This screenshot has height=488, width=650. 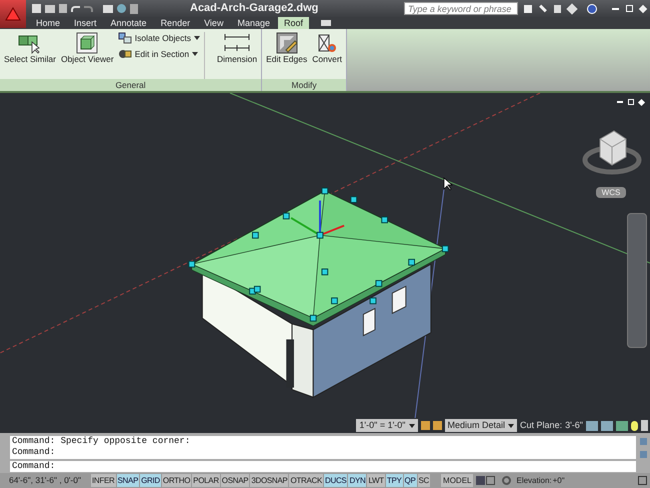 What do you see at coordinates (85, 23) in the screenshot?
I see `ribbon-tab: Insert` at bounding box center [85, 23].